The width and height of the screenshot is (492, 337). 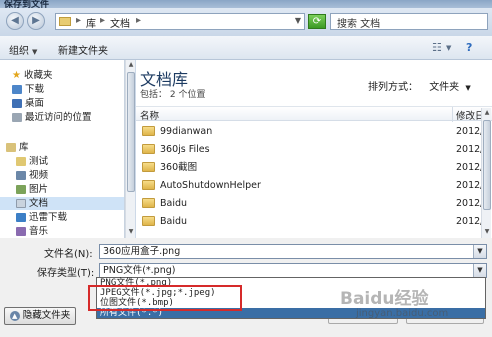 I want to click on nav-item-test: 测试, so click(x=70, y=161).